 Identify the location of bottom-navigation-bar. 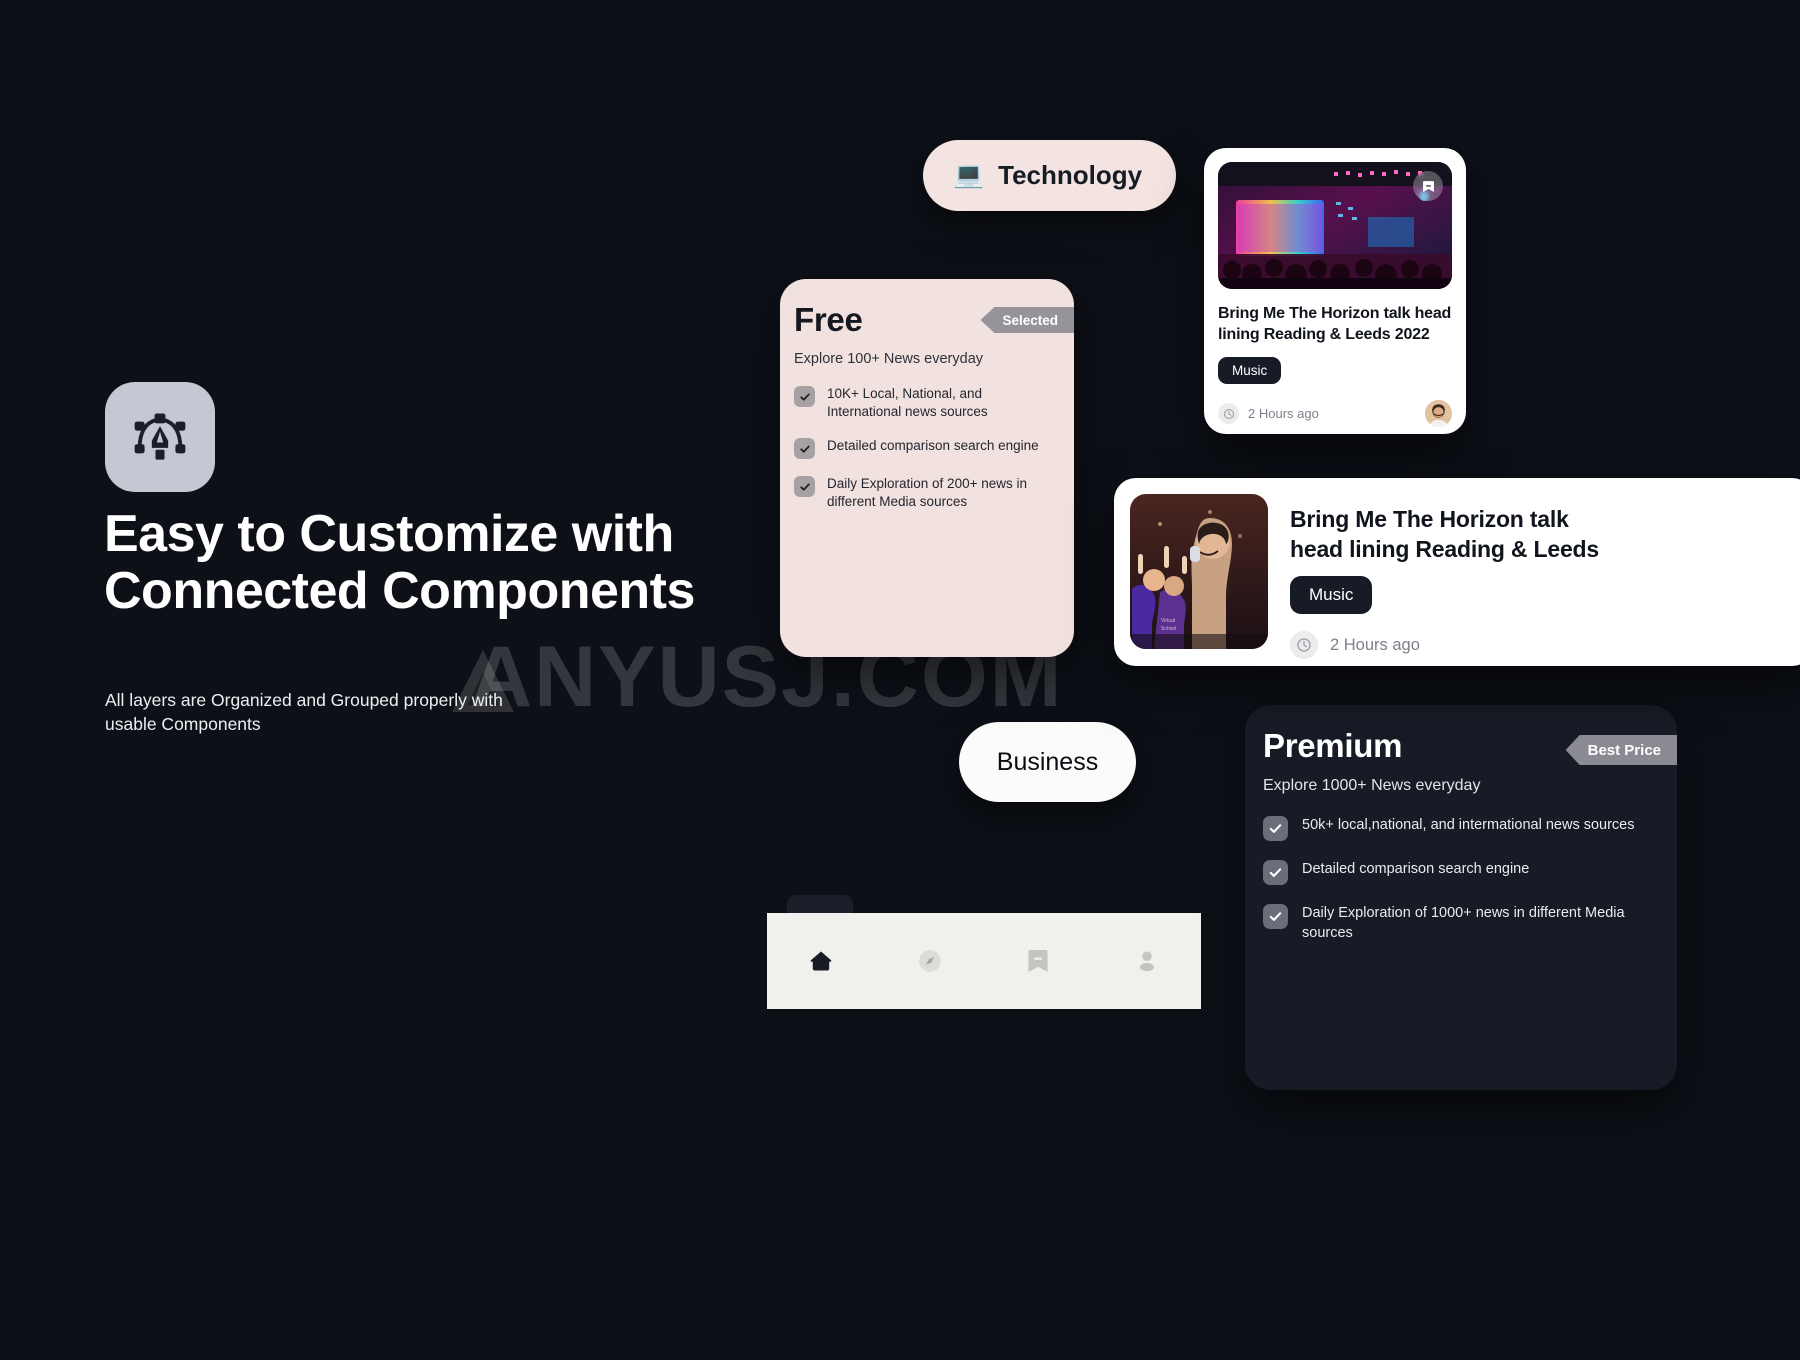
(984, 961).